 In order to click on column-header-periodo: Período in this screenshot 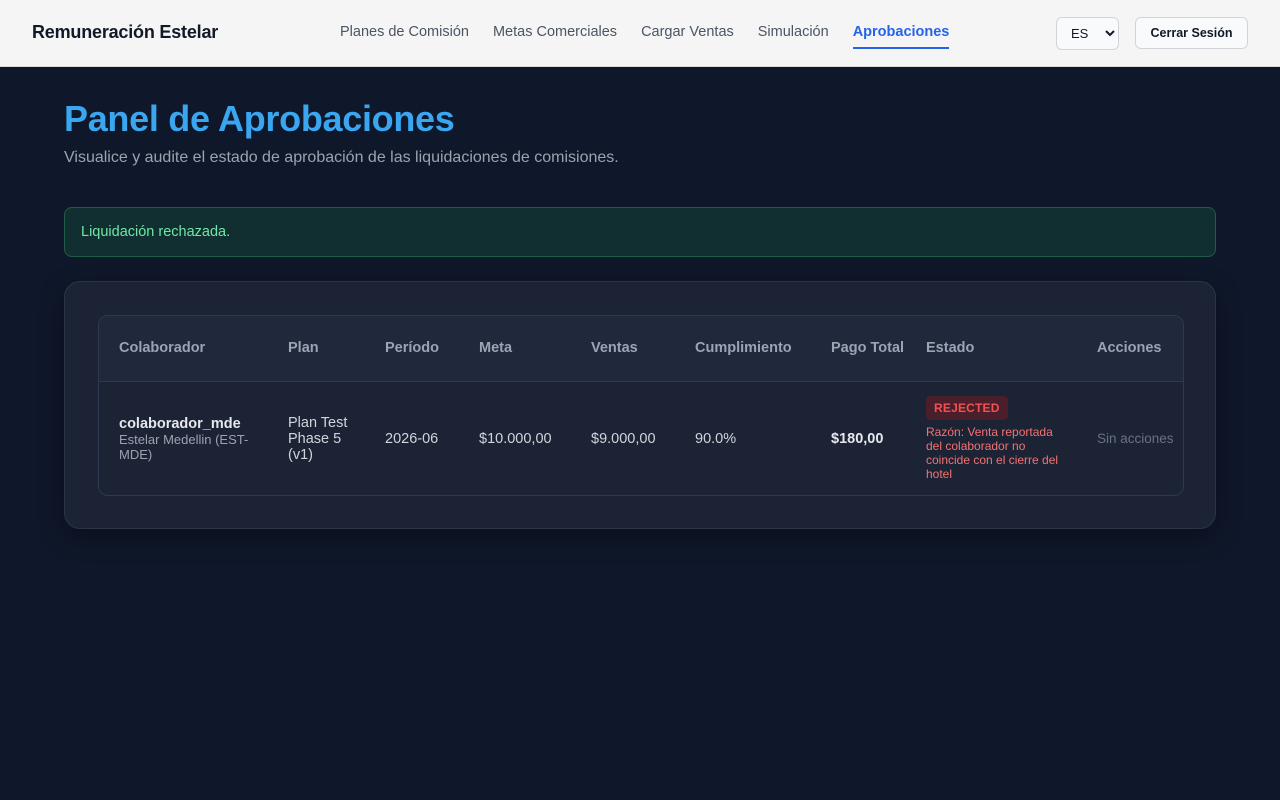, I will do `click(412, 348)`.